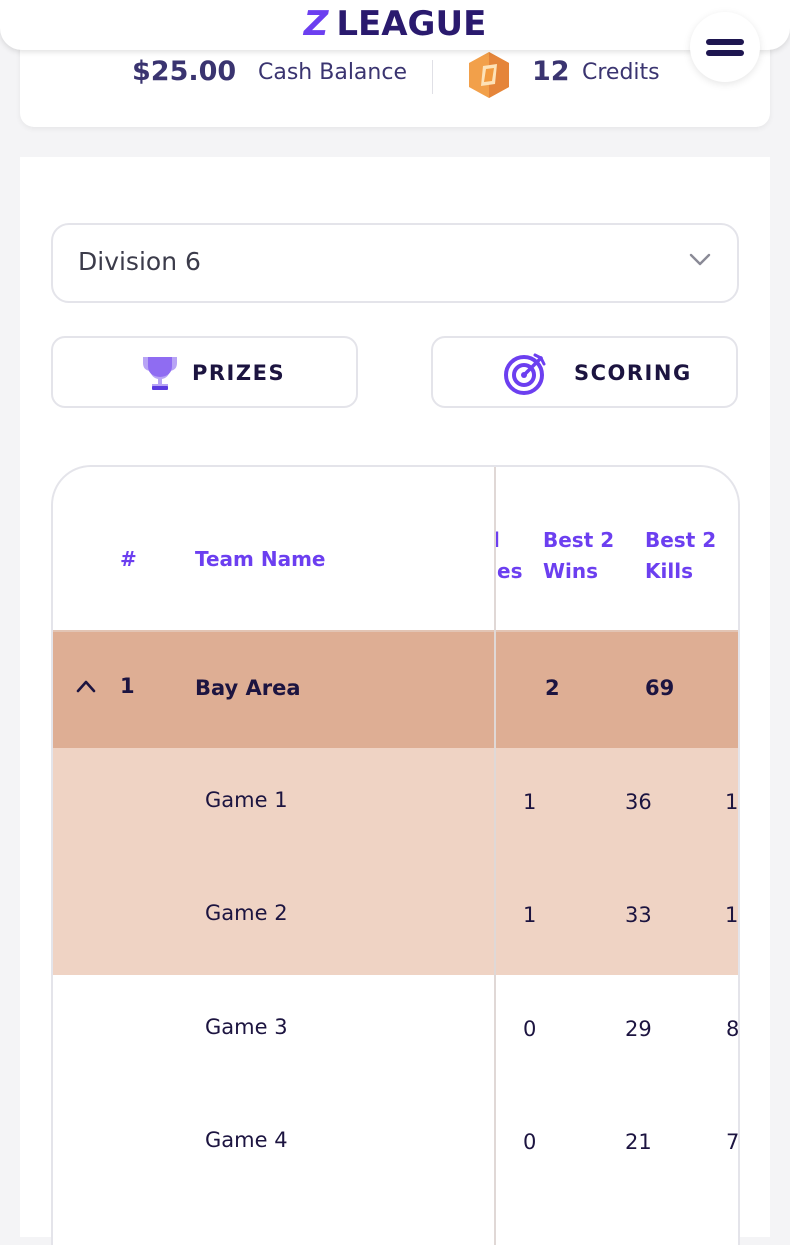 The image size is (790, 1245). Describe the element at coordinates (733, 1029) in the screenshot. I see `game-partial: 8` at that location.